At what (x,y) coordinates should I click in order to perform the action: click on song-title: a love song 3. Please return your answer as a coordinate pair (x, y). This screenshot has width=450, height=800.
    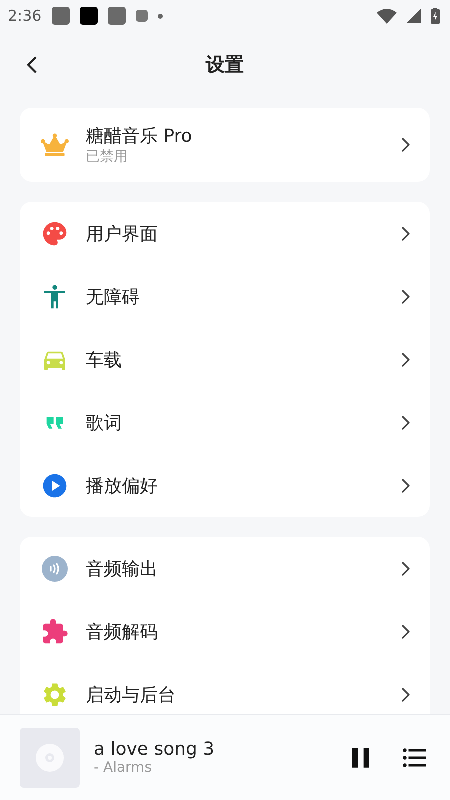
    Looking at the image, I should click on (155, 749).